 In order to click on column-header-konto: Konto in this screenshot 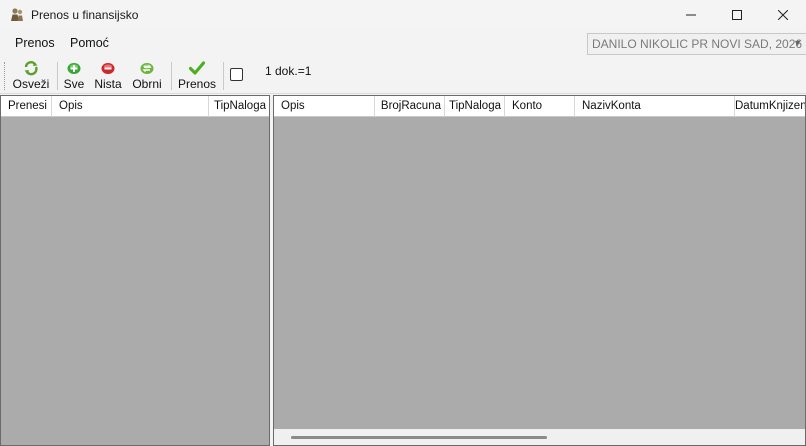, I will do `click(540, 106)`.